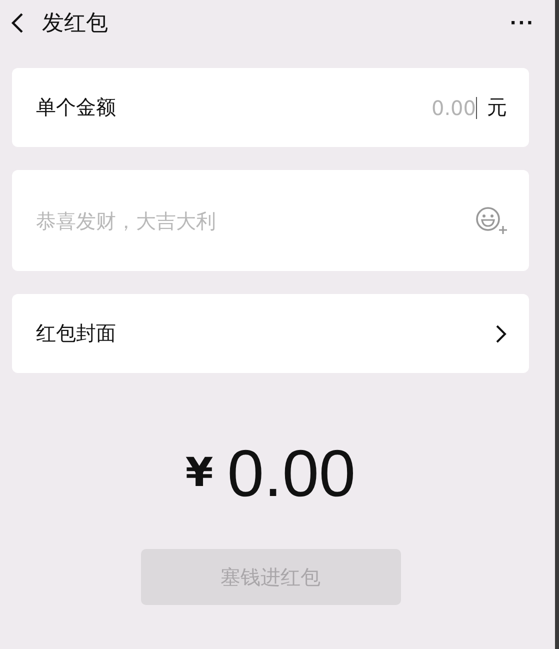 The height and width of the screenshot is (649, 559). What do you see at coordinates (522, 23) in the screenshot?
I see `more-button: ···` at bounding box center [522, 23].